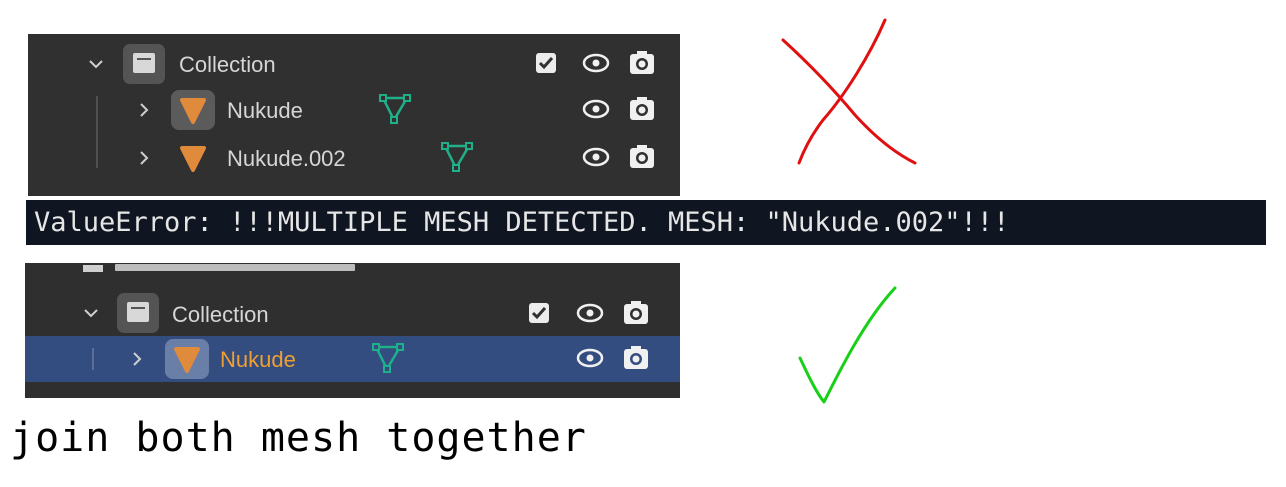 Image resolution: width=1286 pixels, height=487 pixels. What do you see at coordinates (93, 359) in the screenshot?
I see `tree-guide-line` at bounding box center [93, 359].